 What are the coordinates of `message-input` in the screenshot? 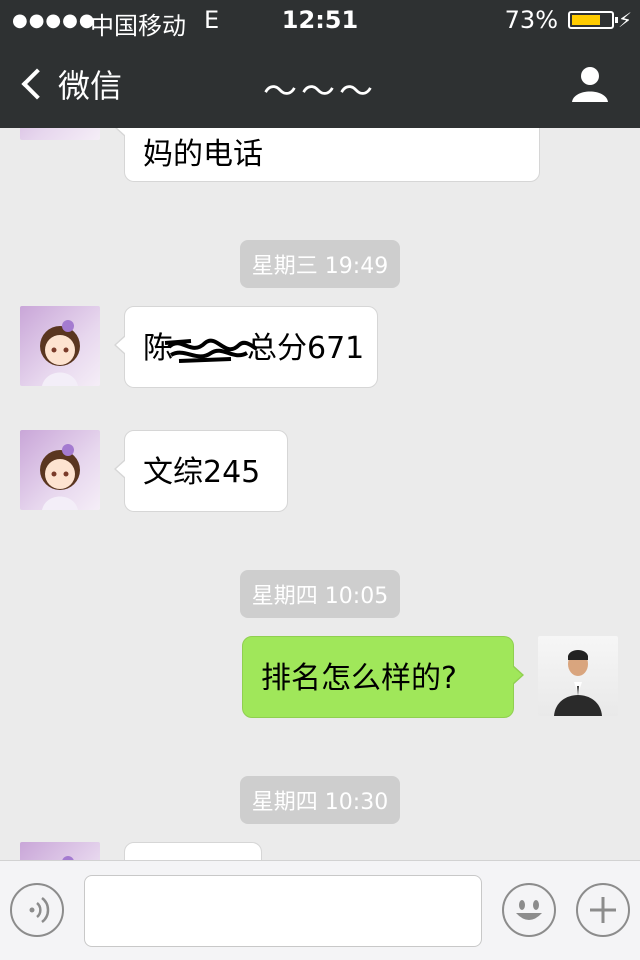 It's located at (283, 911).